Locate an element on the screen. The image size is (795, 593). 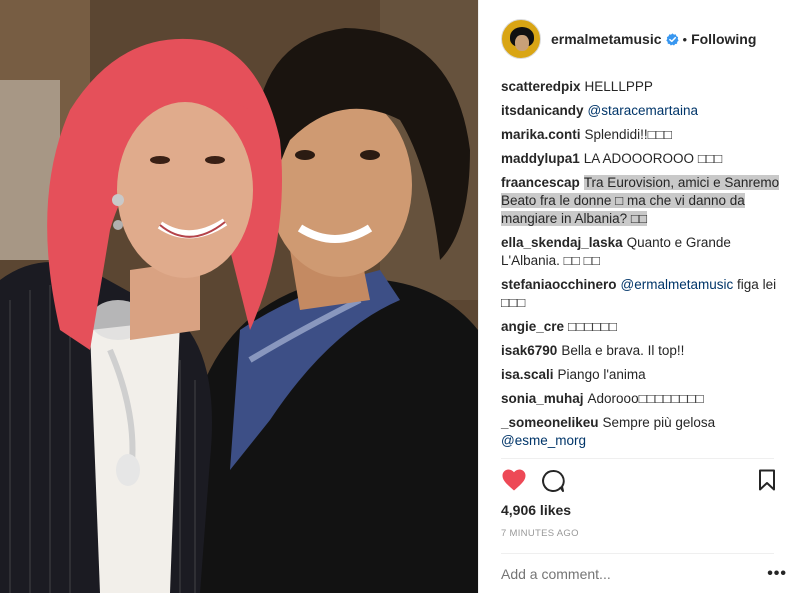
comment-username: fraancescap is located at coordinates (540, 182).